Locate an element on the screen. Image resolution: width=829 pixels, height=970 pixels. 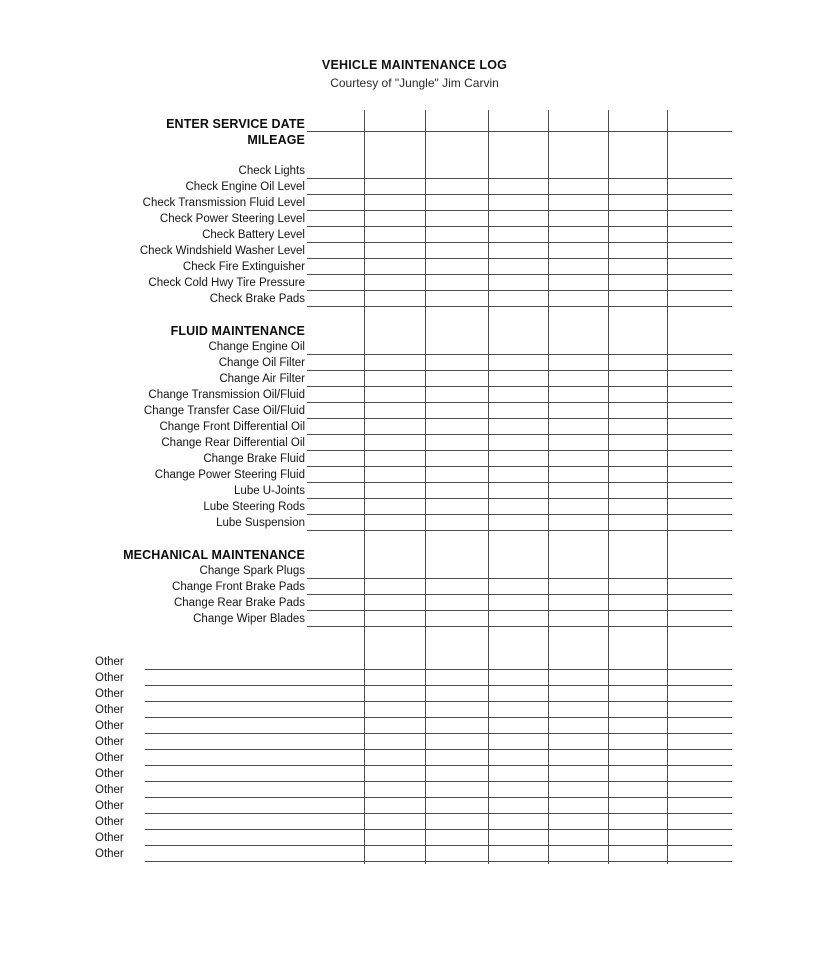
task-row-label: Change Spark Plugs is located at coordinates (252, 571).